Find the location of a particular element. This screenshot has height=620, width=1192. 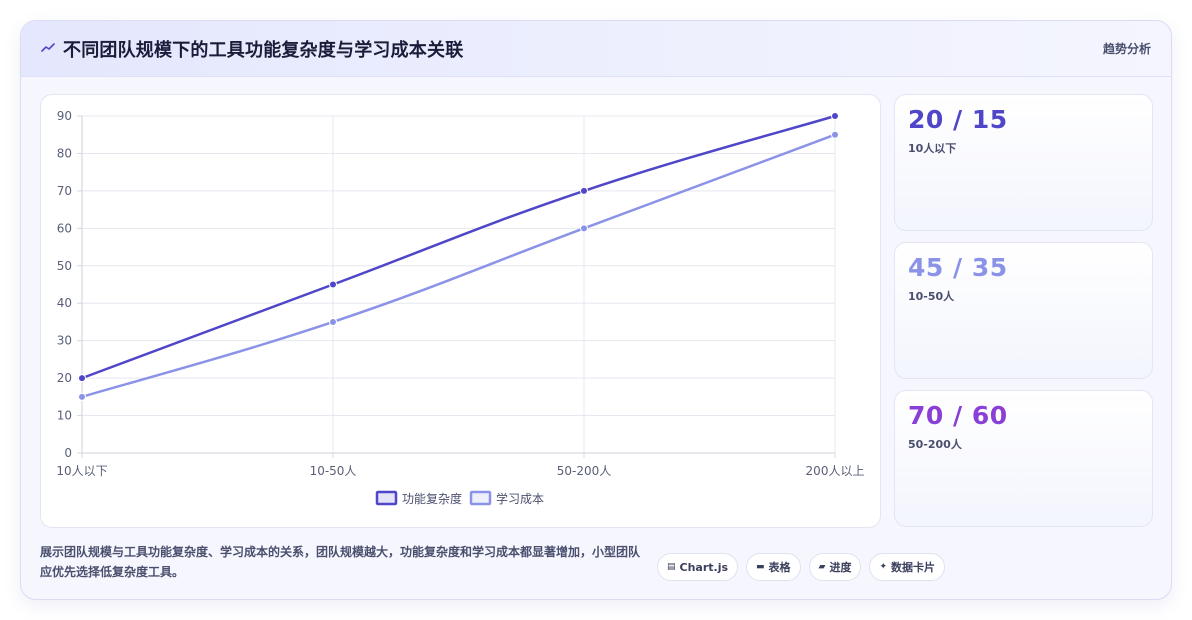

stat-card-1: 20 / 15 10人以下 is located at coordinates (1023, 162).